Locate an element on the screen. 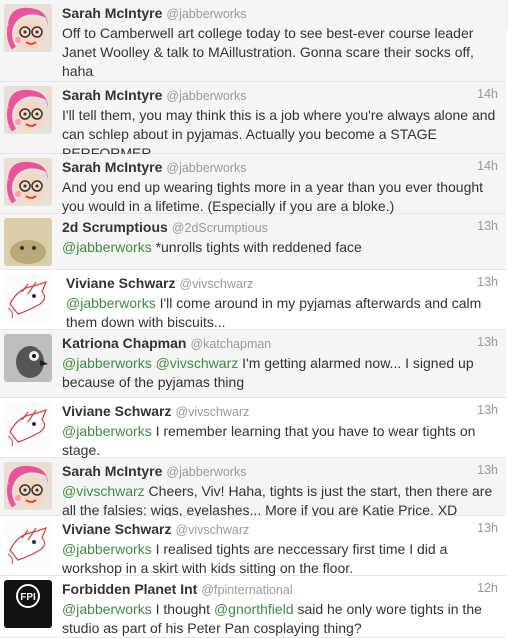 This screenshot has height=638, width=508. svg-text: FPI is located at coordinates (28, 597).